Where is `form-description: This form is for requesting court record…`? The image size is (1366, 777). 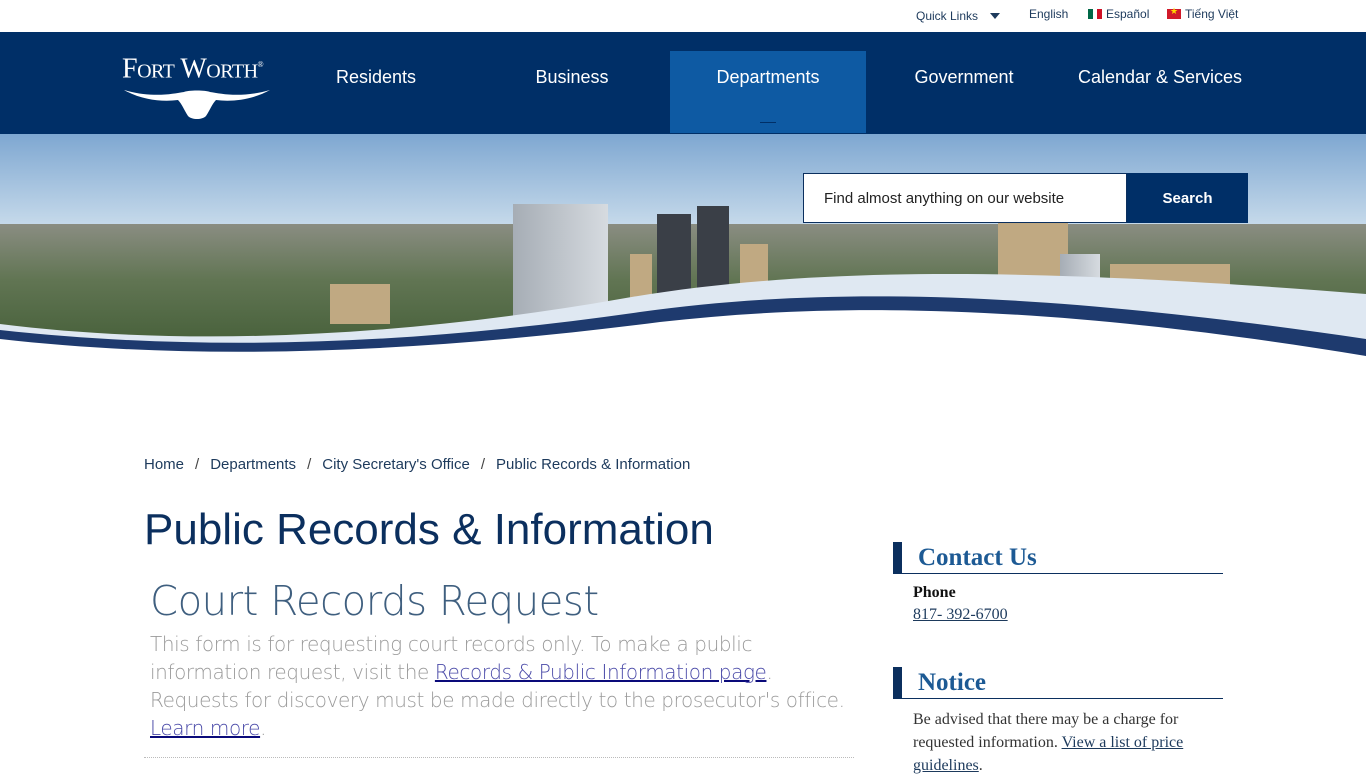
form-description: This form is for requesting court record… is located at coordinates (500, 686).